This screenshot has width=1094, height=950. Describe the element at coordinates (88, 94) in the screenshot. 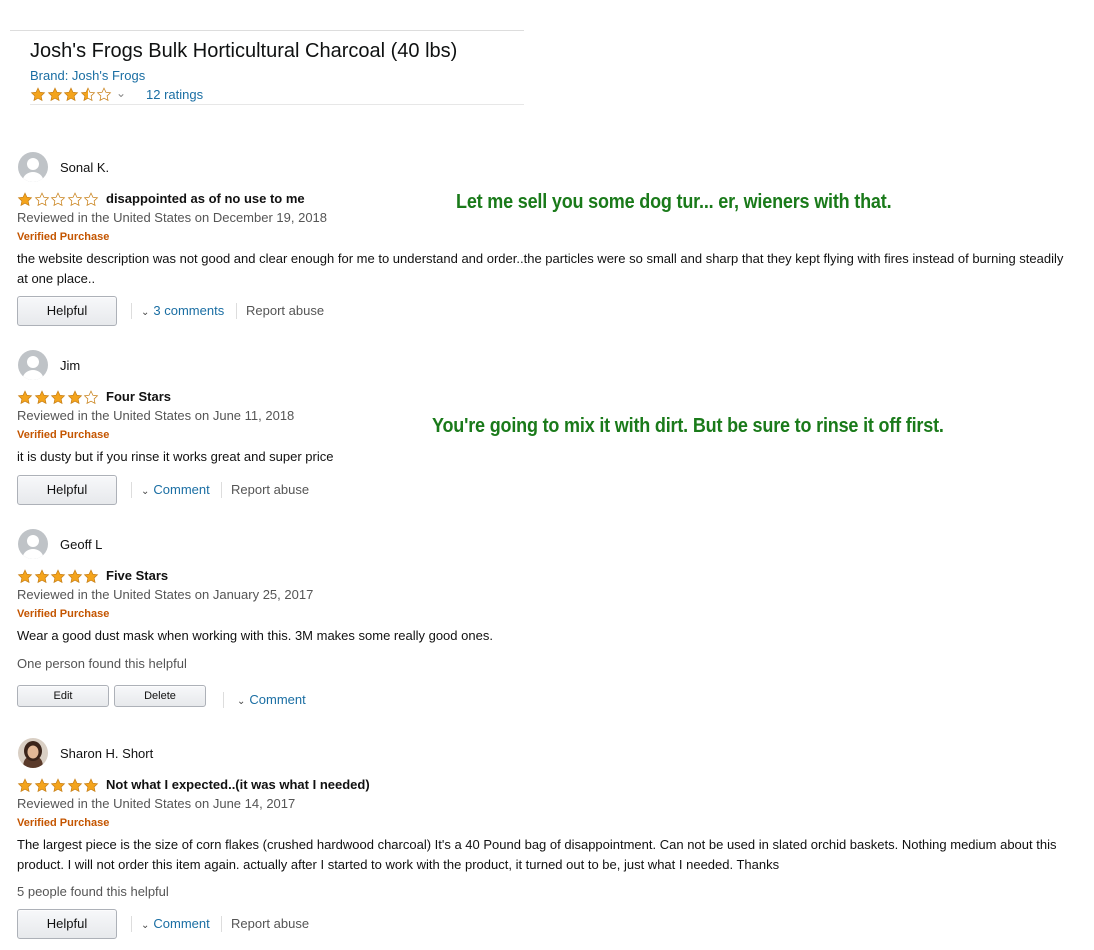

I see `star-half-icon` at that location.